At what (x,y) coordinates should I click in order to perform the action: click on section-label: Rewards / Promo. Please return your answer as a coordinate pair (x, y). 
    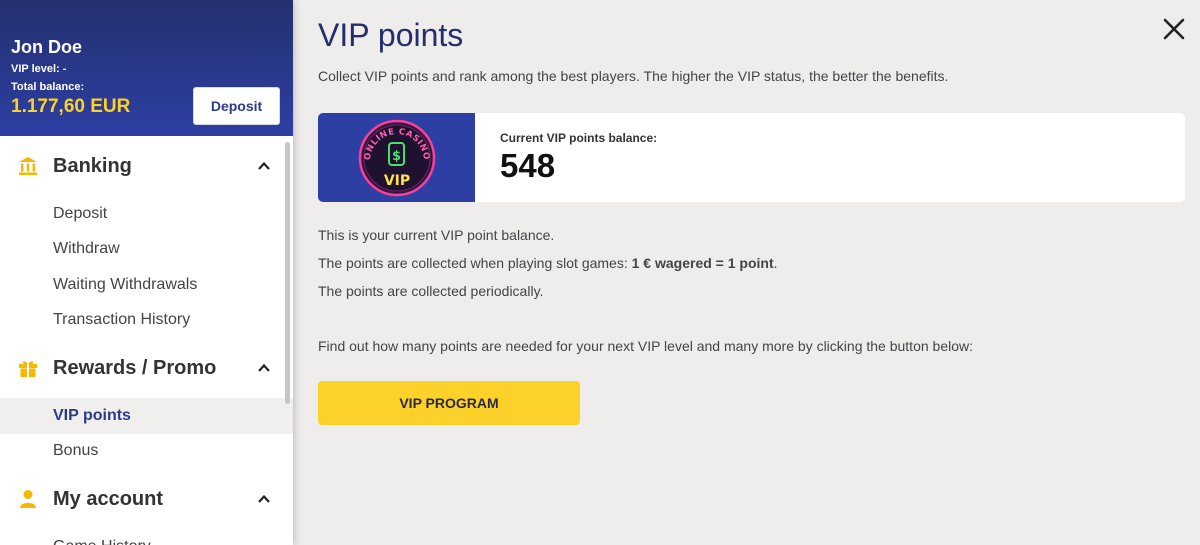
    Looking at the image, I should click on (135, 367).